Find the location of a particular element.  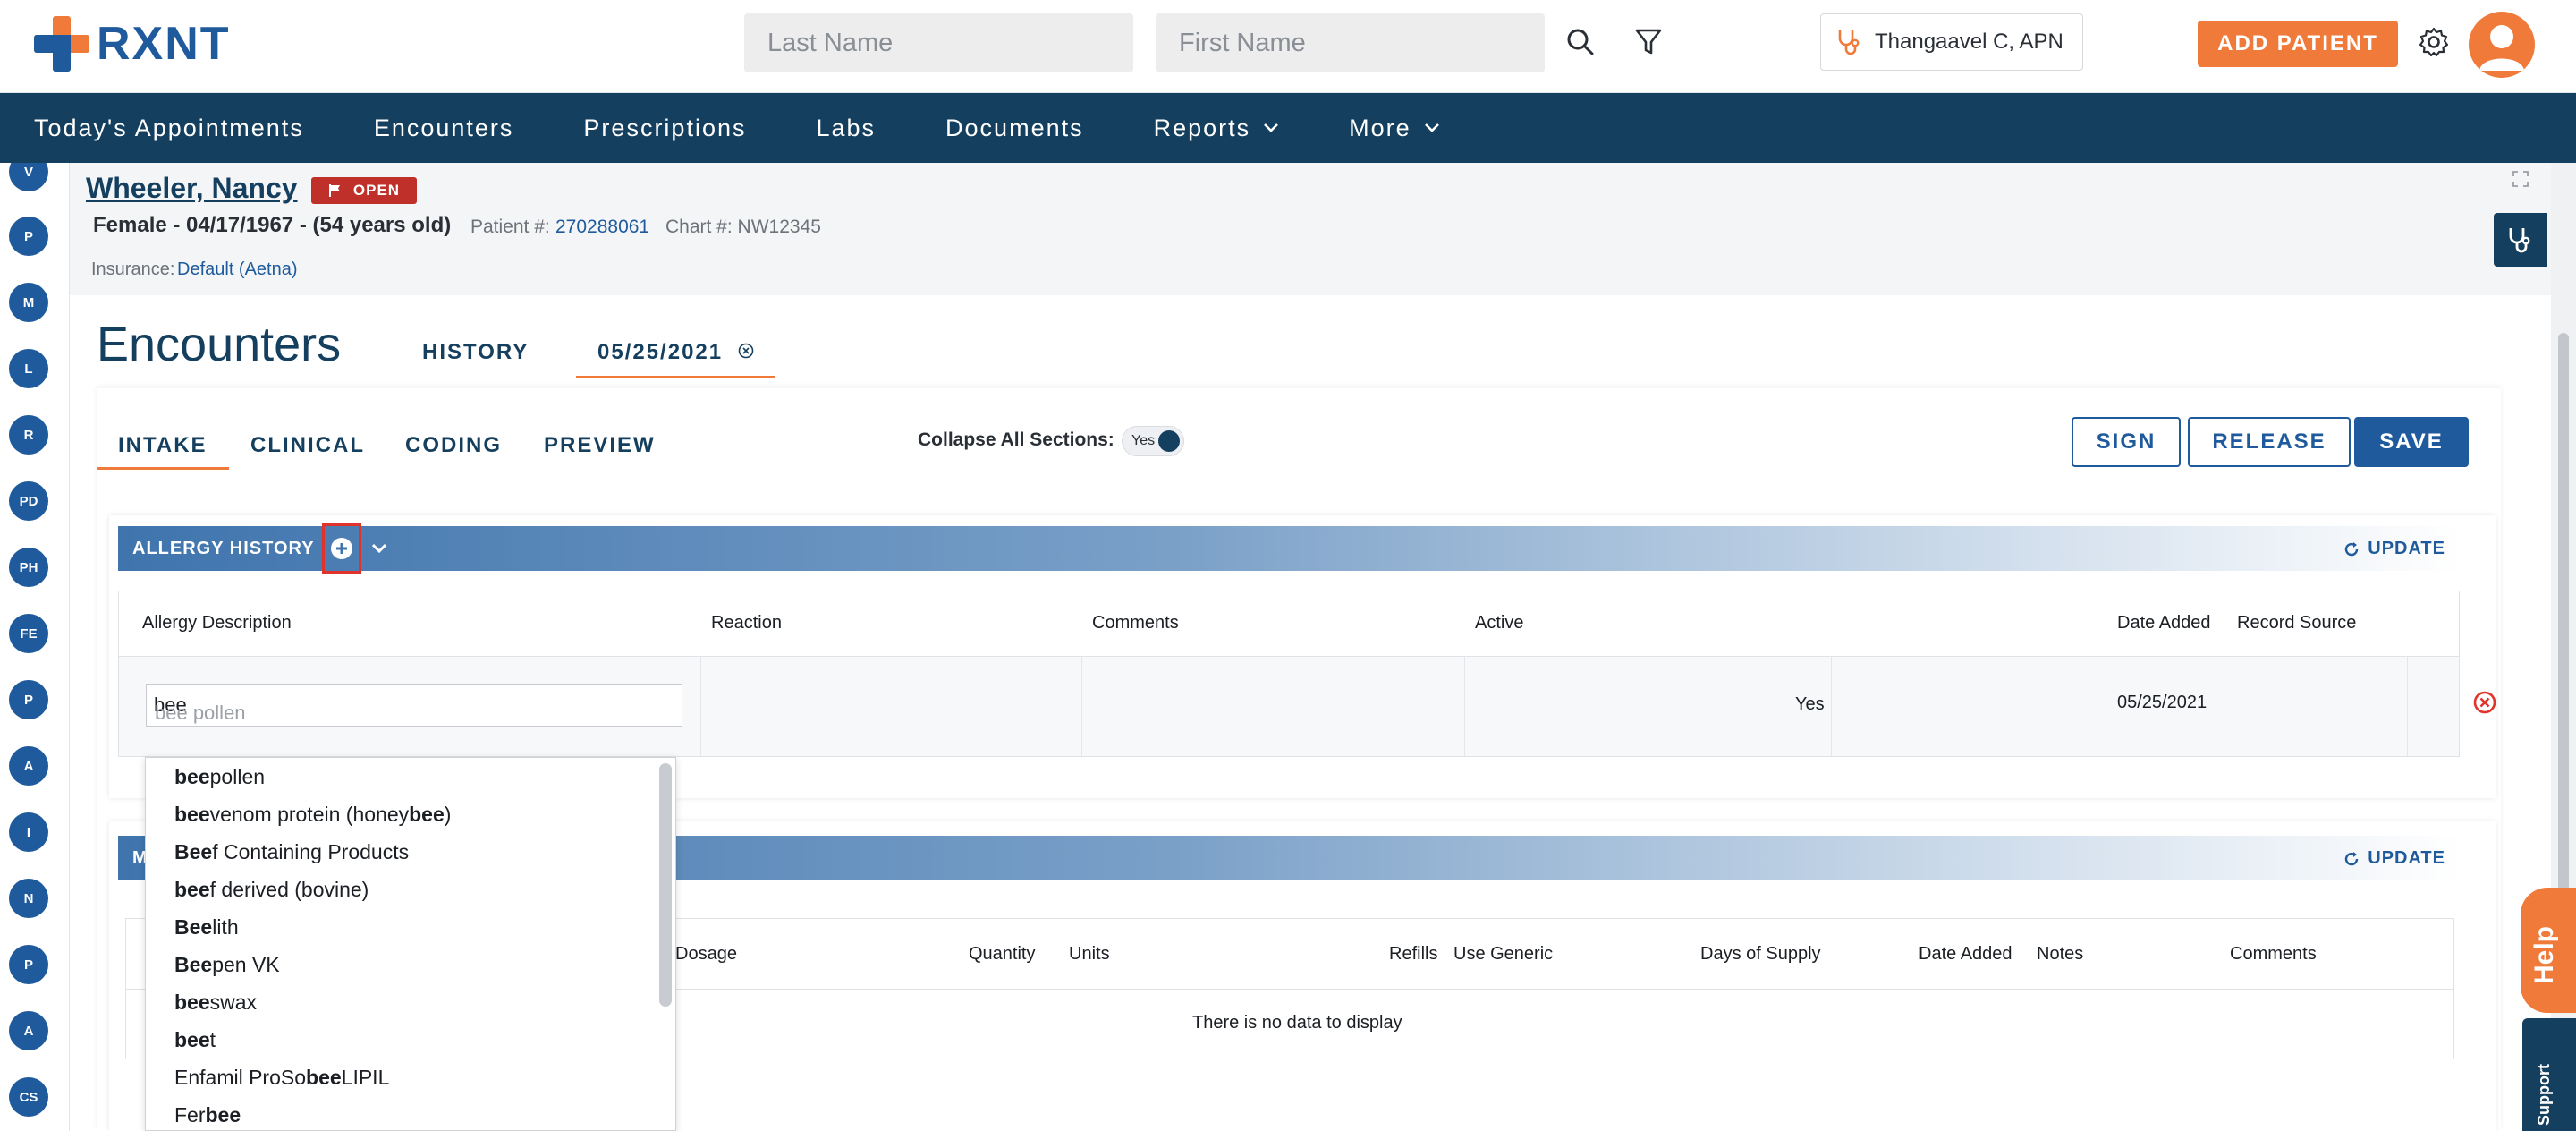

tab-encounter-date: 05/25/2021 is located at coordinates (675, 359).